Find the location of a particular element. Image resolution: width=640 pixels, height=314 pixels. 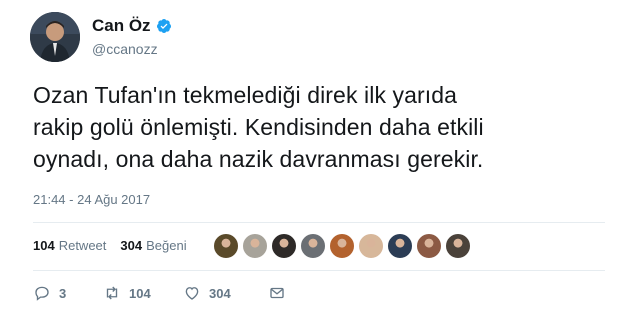

author-handle: @ccanozz is located at coordinates (125, 49).